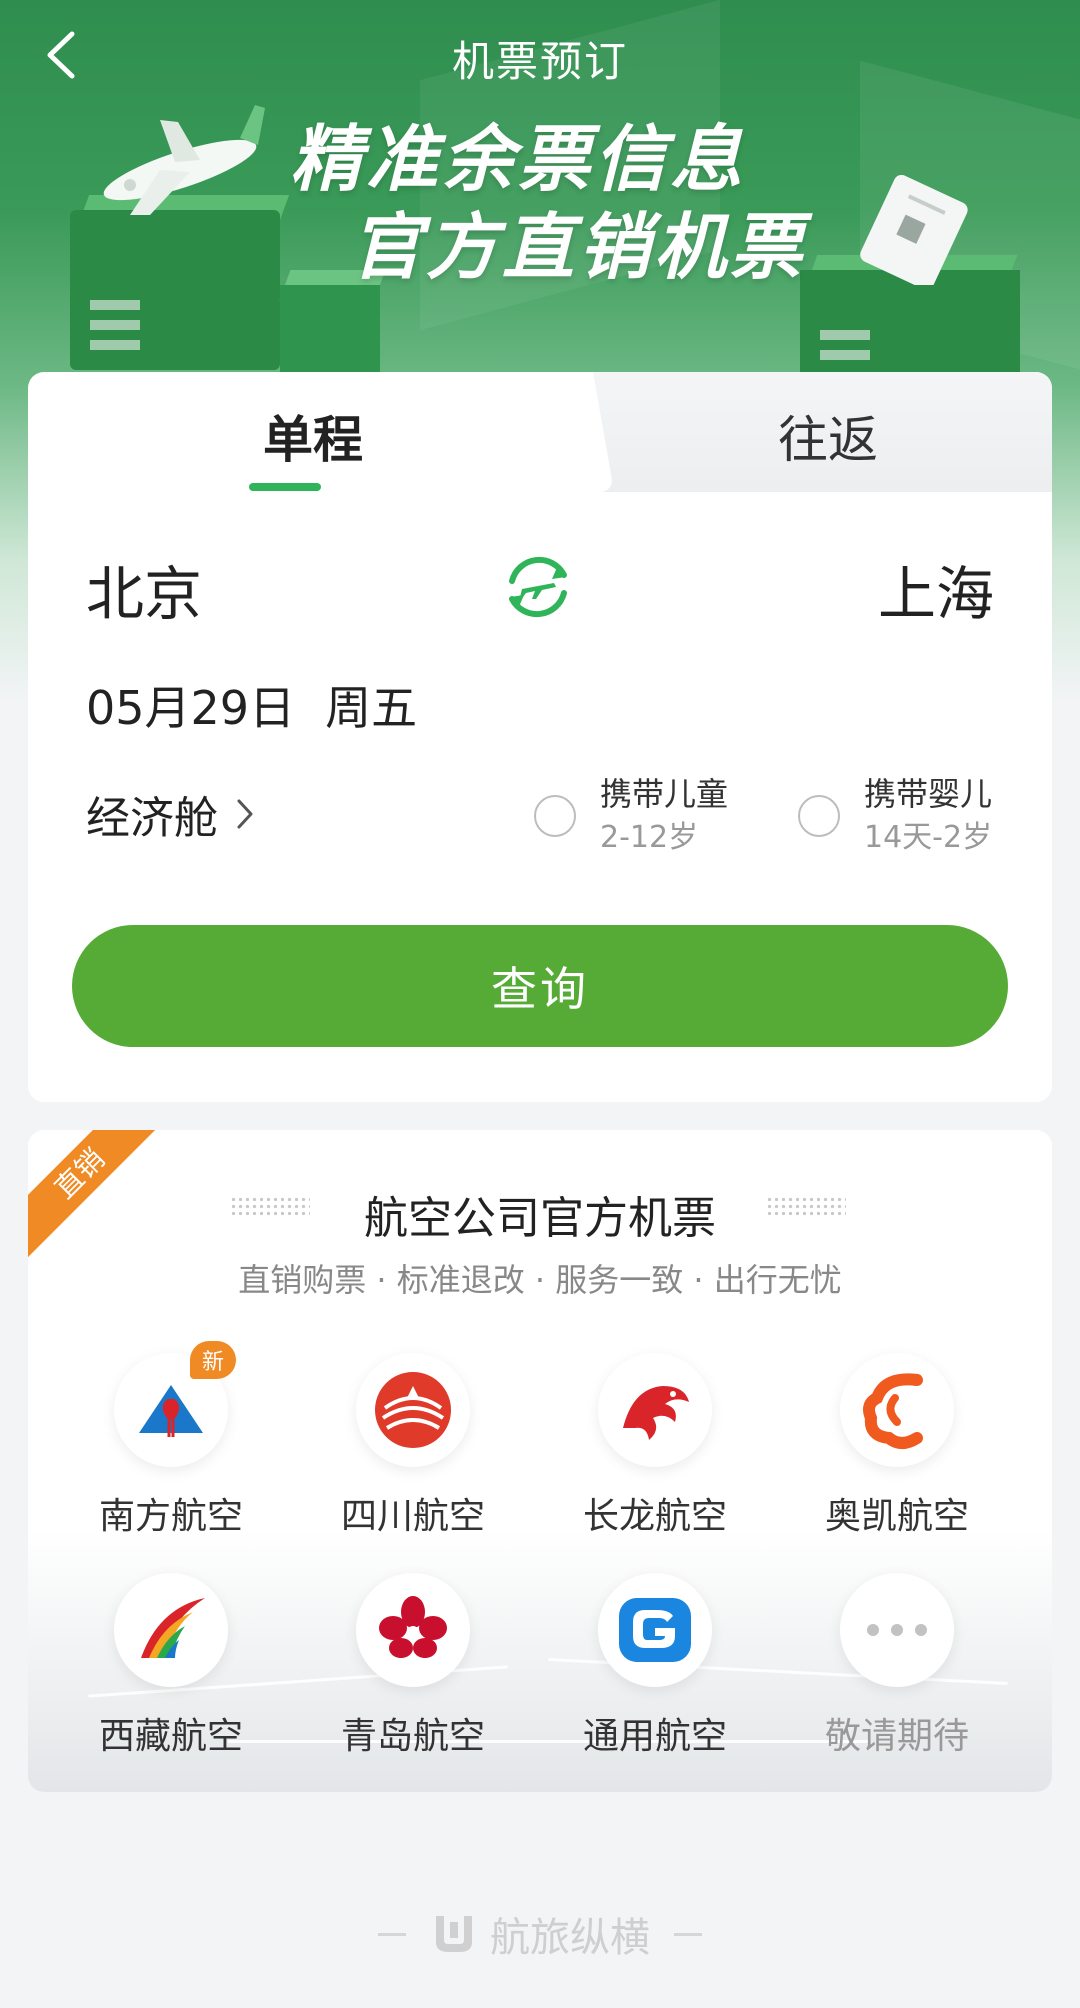 The width and height of the screenshot is (1080, 2008). I want to click on cabin-class-label: 经济舱, so click(152, 818).